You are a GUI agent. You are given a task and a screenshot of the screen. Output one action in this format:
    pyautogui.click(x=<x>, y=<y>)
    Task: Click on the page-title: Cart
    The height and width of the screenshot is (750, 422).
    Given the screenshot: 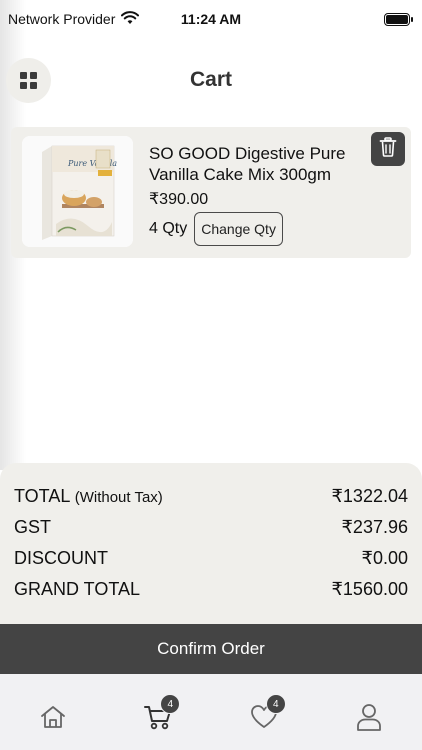 What is the action you would take?
    pyautogui.click(x=210, y=79)
    